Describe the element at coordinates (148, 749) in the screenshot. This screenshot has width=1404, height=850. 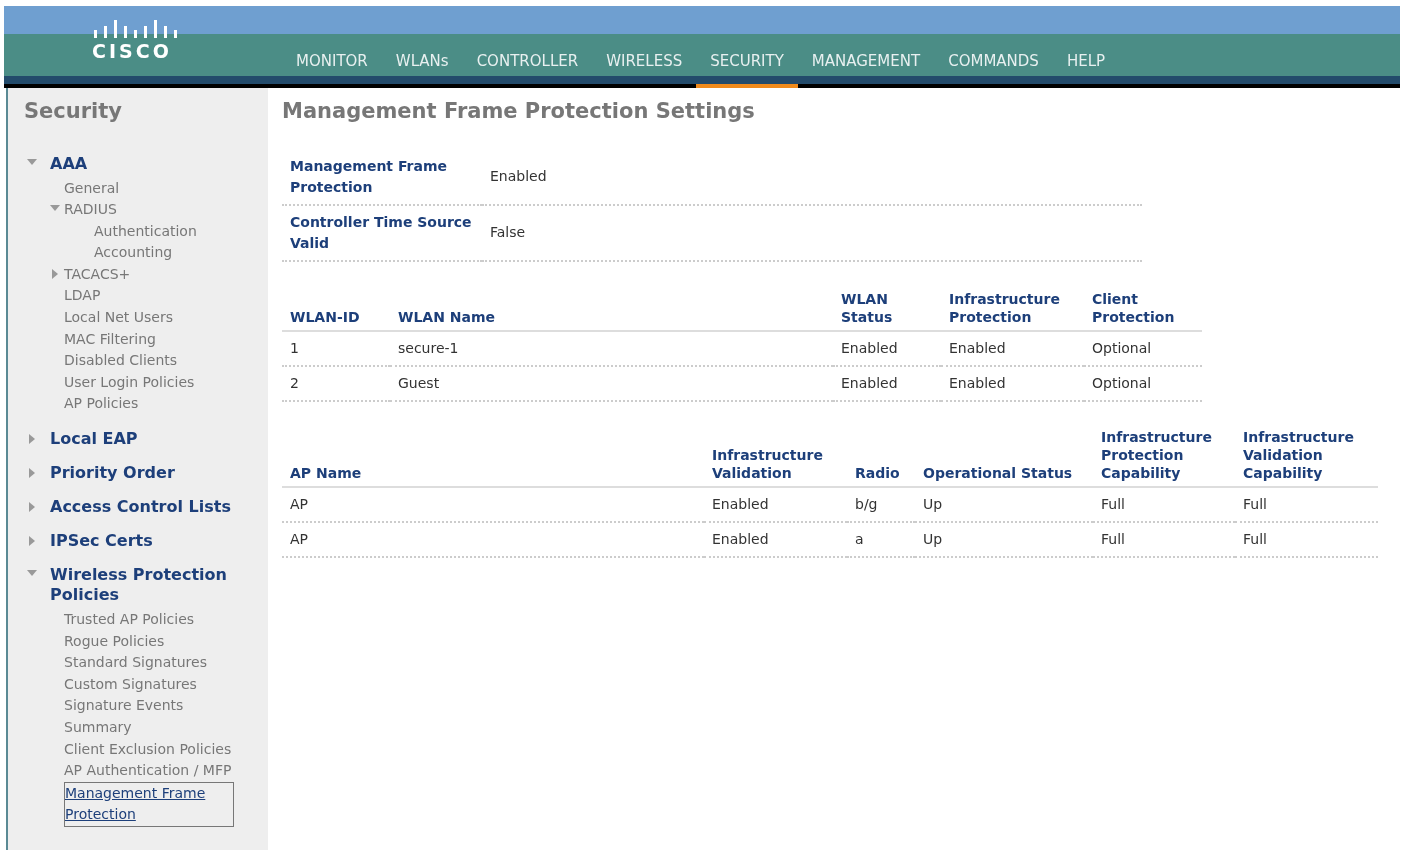
I see `sidebar-link: Client Exclusion Policies` at that location.